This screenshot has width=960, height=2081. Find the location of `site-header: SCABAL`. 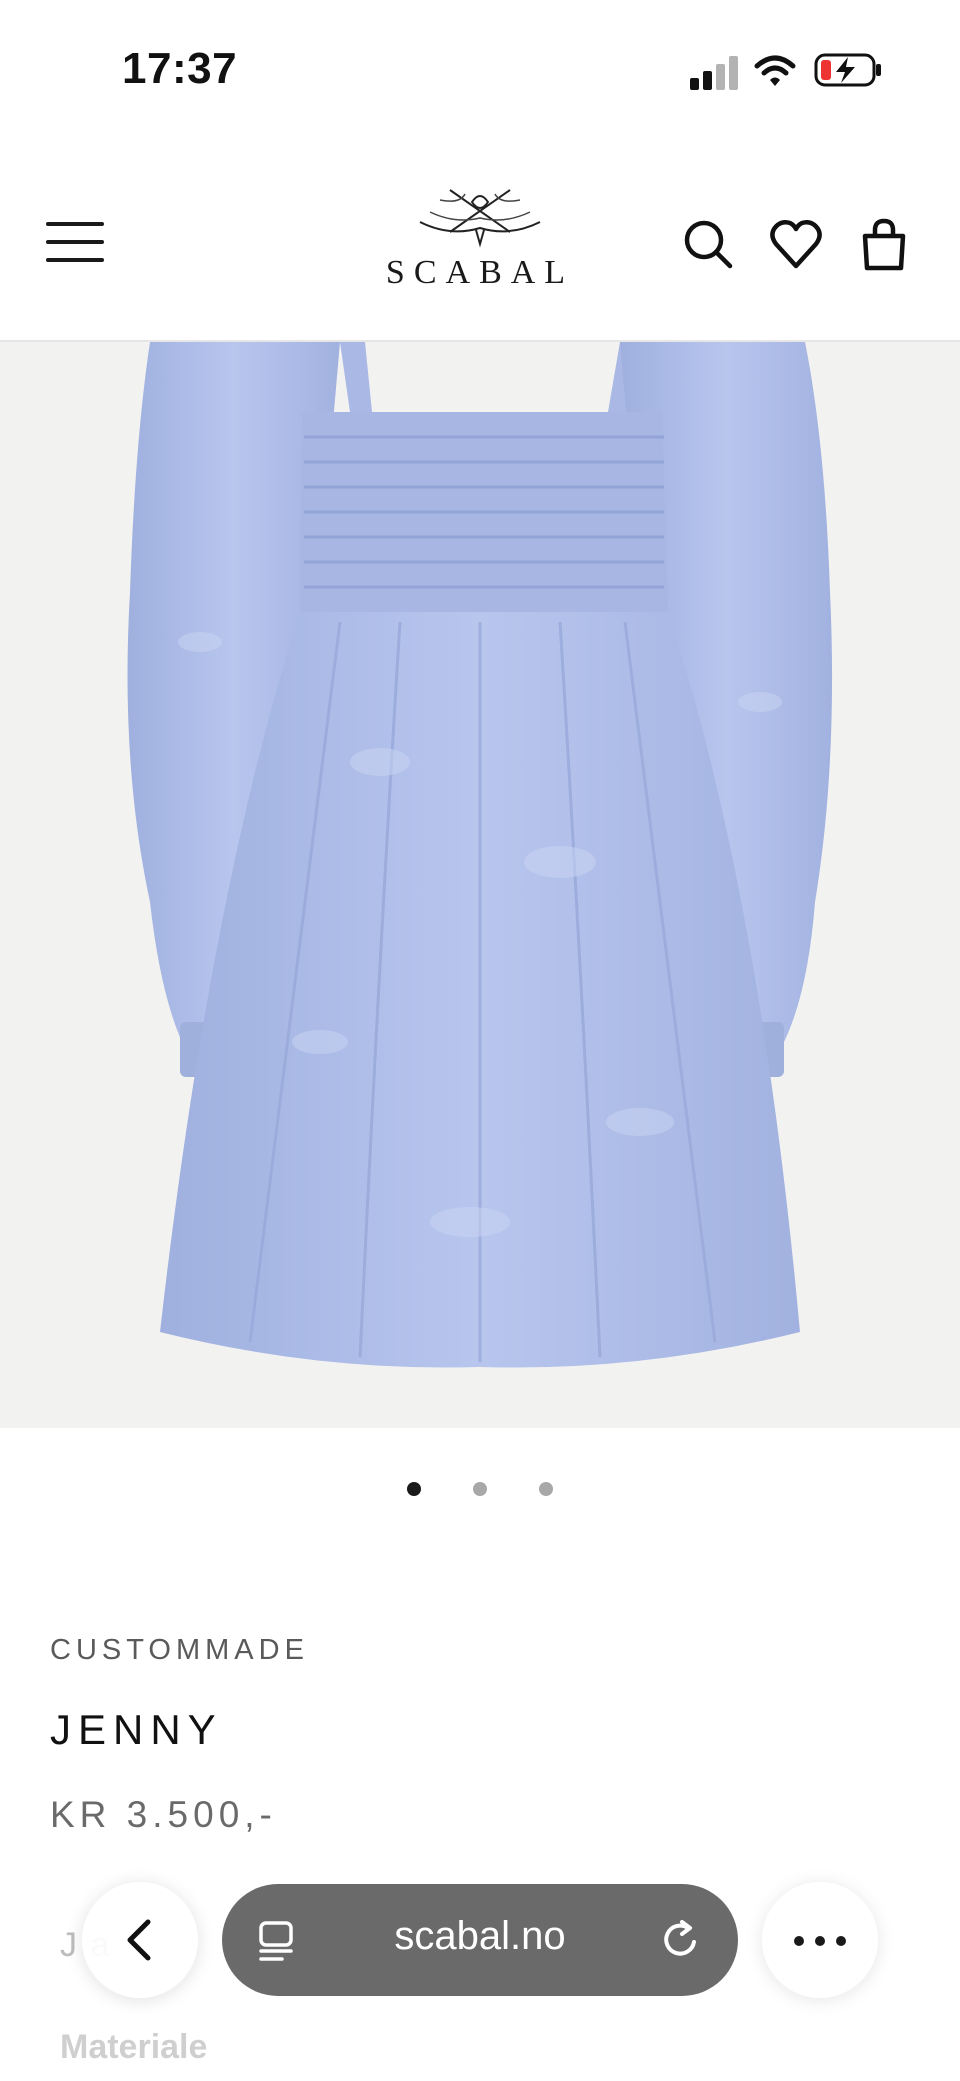

site-header: SCABAL is located at coordinates (480, 241).